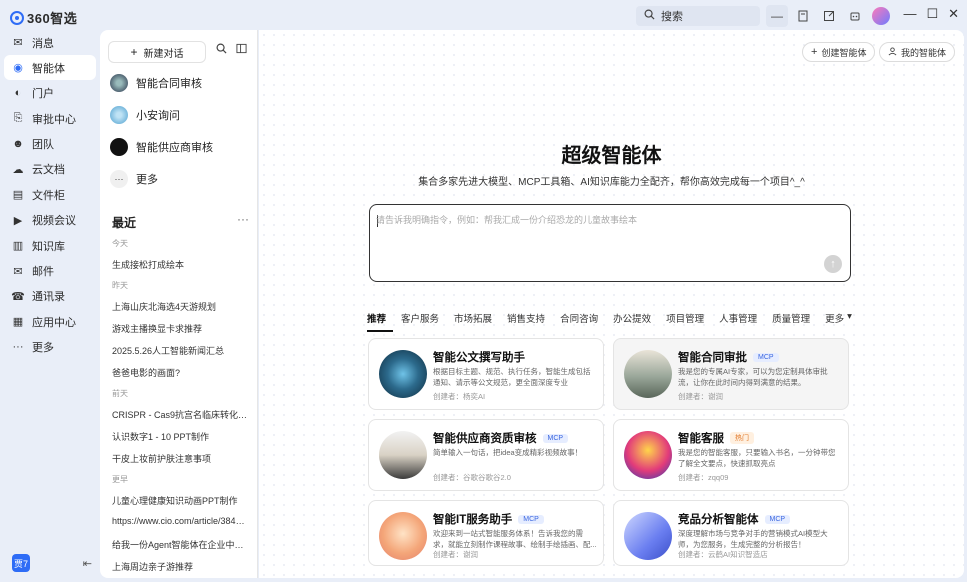 This screenshot has width=967, height=582. I want to click on category-tab: 质量管理, so click(794, 321).